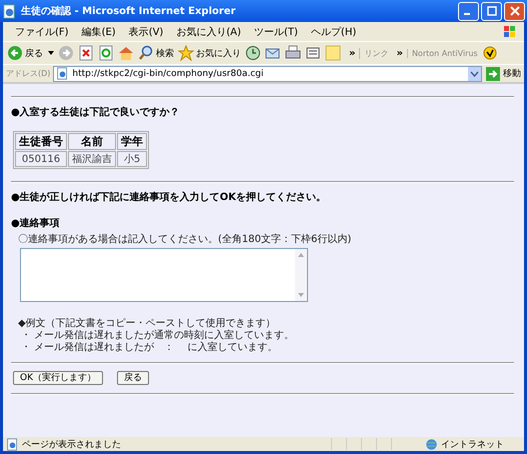 This screenshot has height=454, width=527. I want to click on page-icon, so click(12, 444).